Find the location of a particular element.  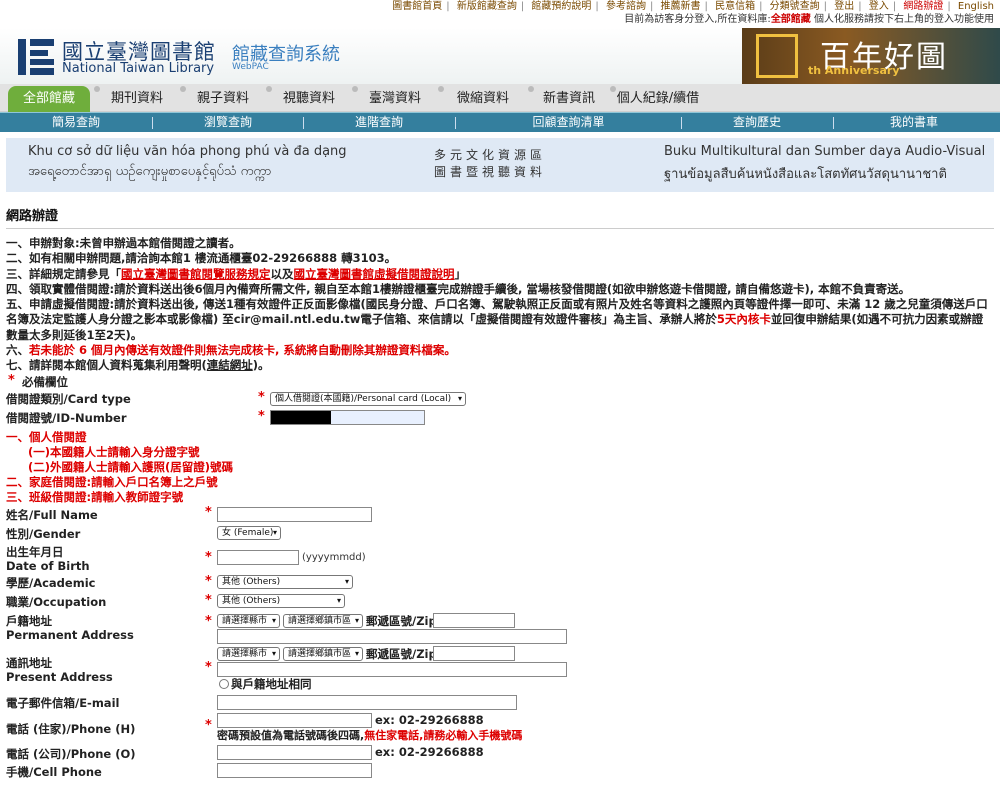

card-type-label: 借閱證類別/Card type is located at coordinates (68, 399).